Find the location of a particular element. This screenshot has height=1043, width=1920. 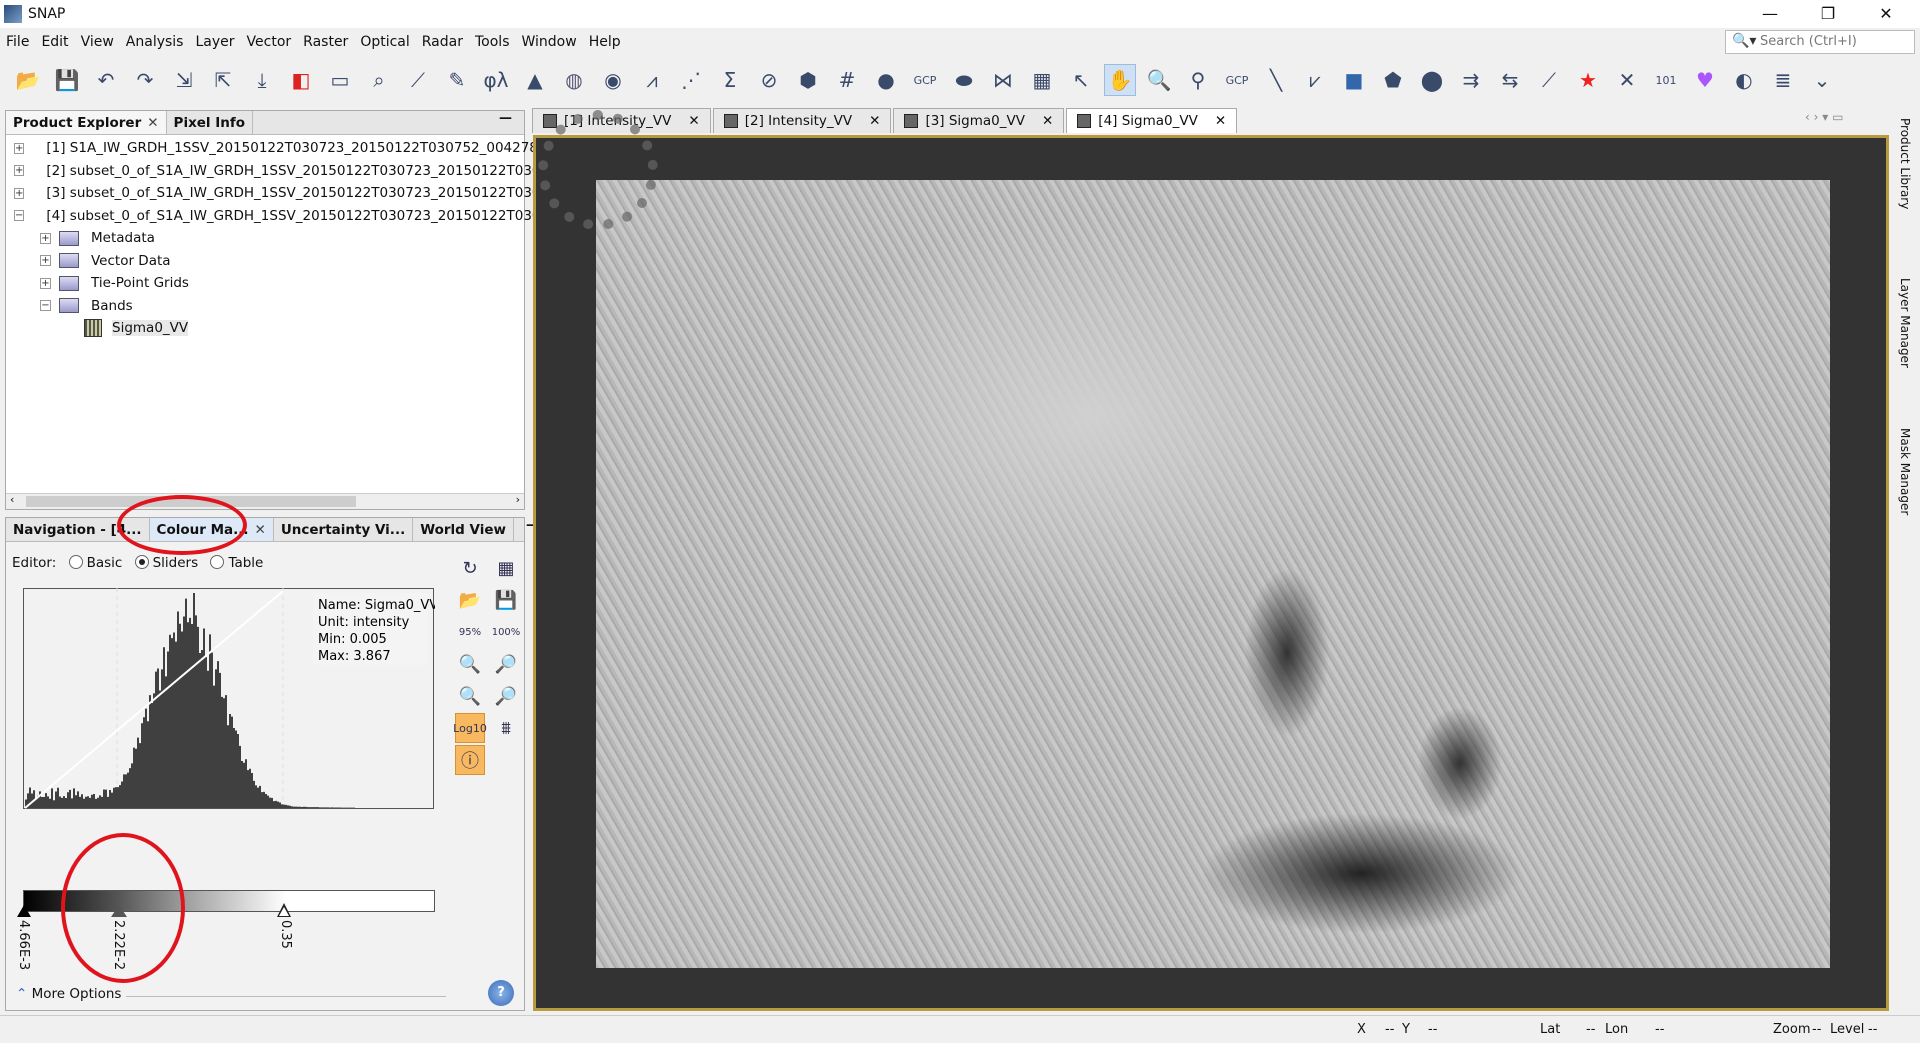

heart-icon: ♥ is located at coordinates (1705, 80).